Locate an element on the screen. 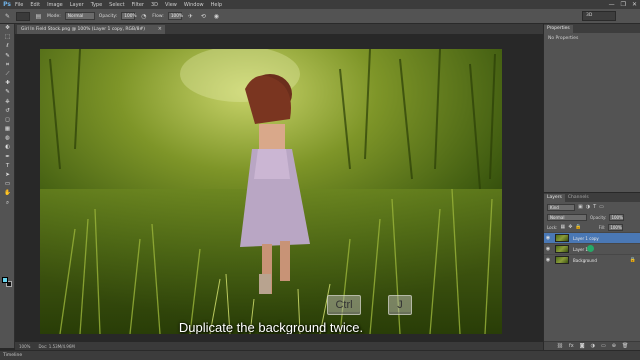 The width and height of the screenshot is (640, 360). tab-layers: Layers is located at coordinates (554, 198).